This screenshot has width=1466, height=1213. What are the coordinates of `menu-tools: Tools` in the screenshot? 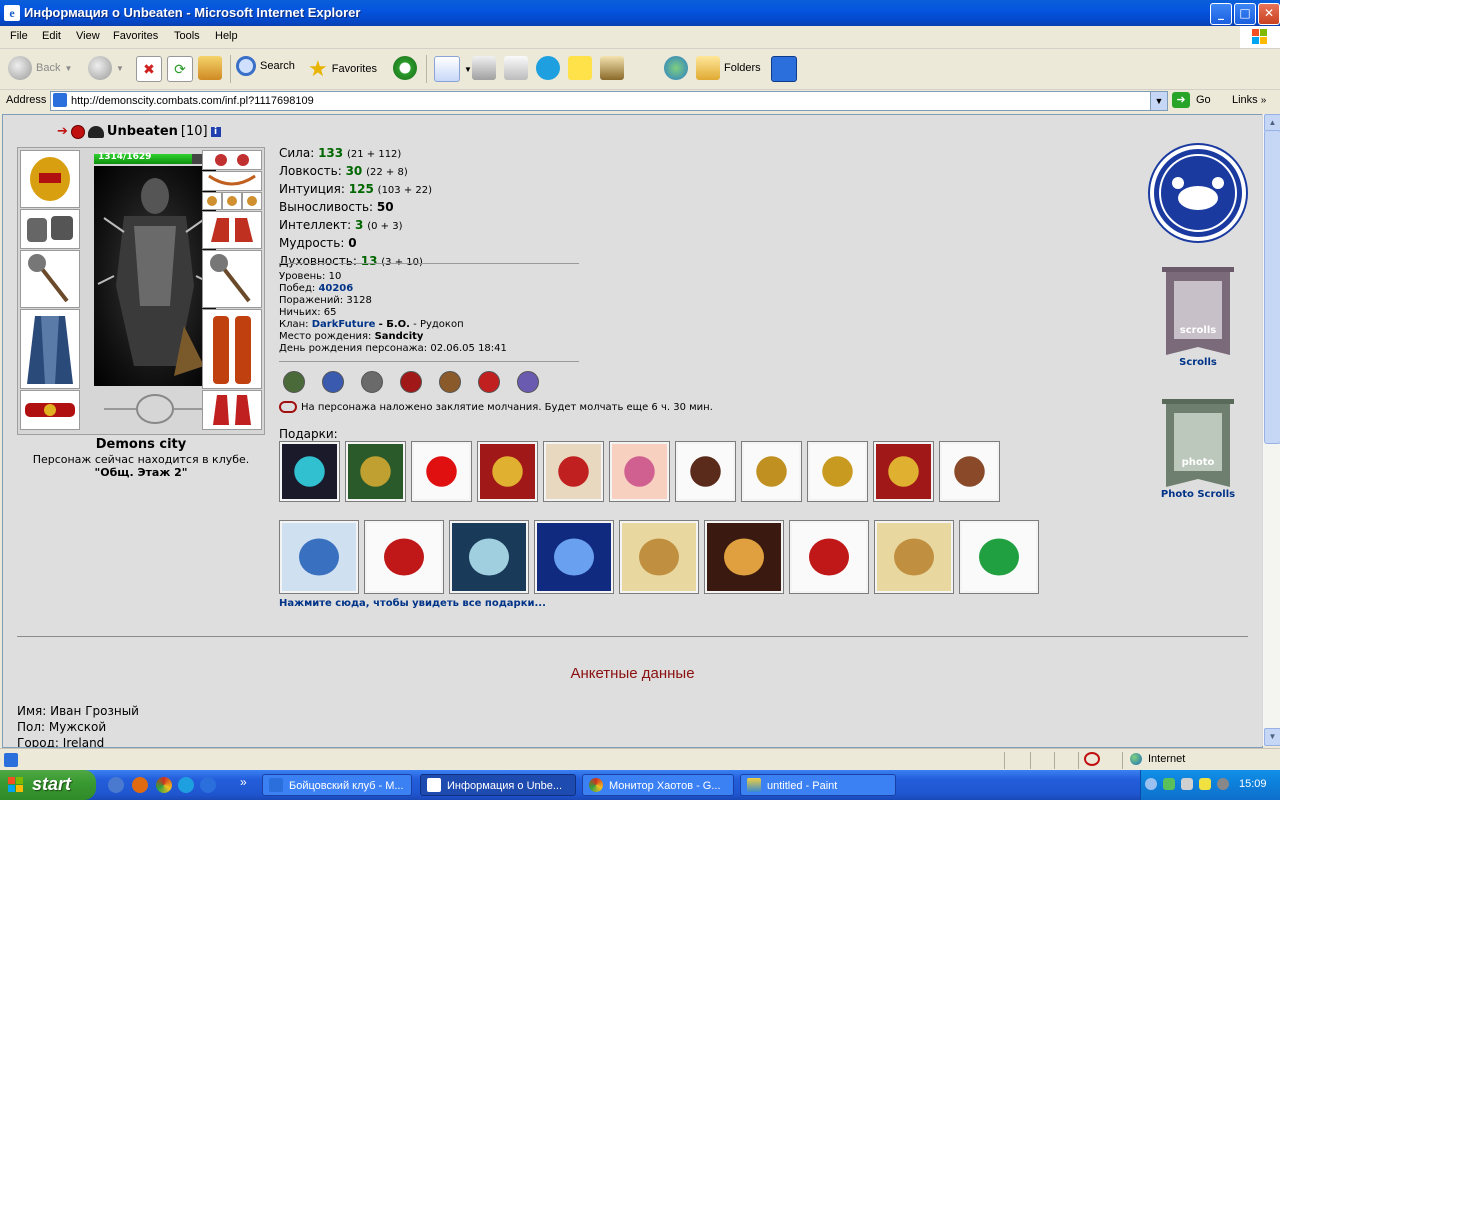 It's located at (187, 36).